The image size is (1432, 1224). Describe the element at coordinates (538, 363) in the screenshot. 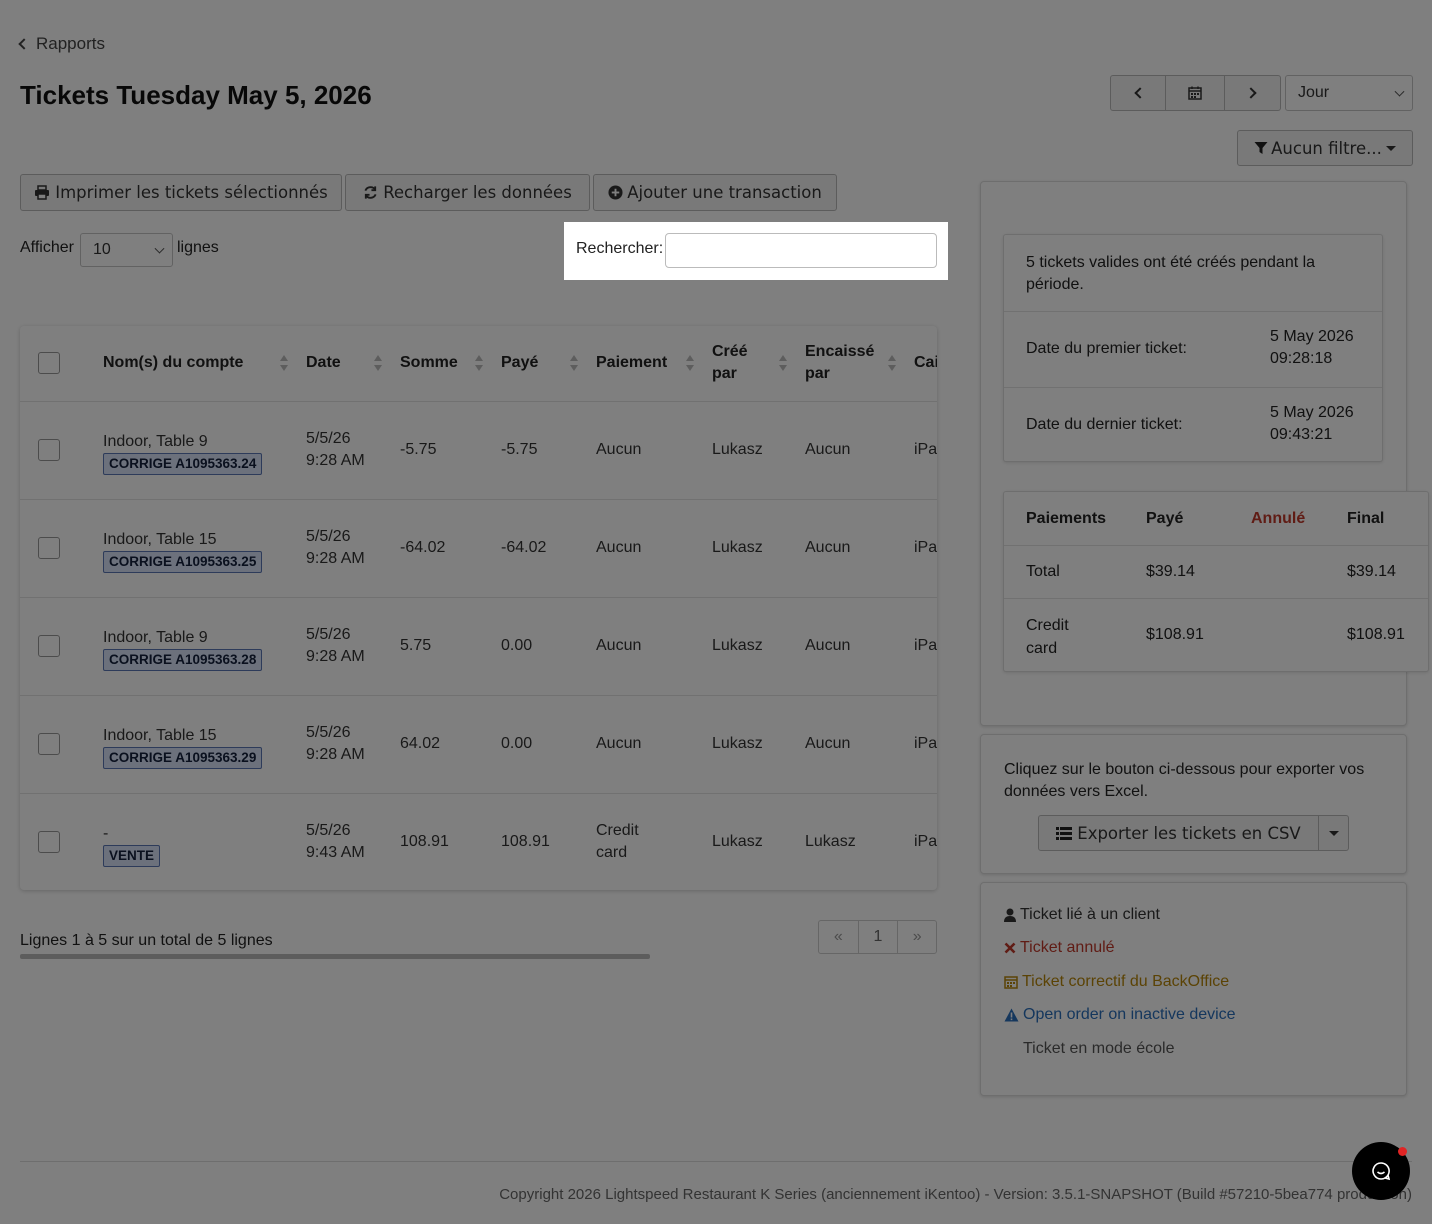

I see `column-header-paid: Payé` at that location.